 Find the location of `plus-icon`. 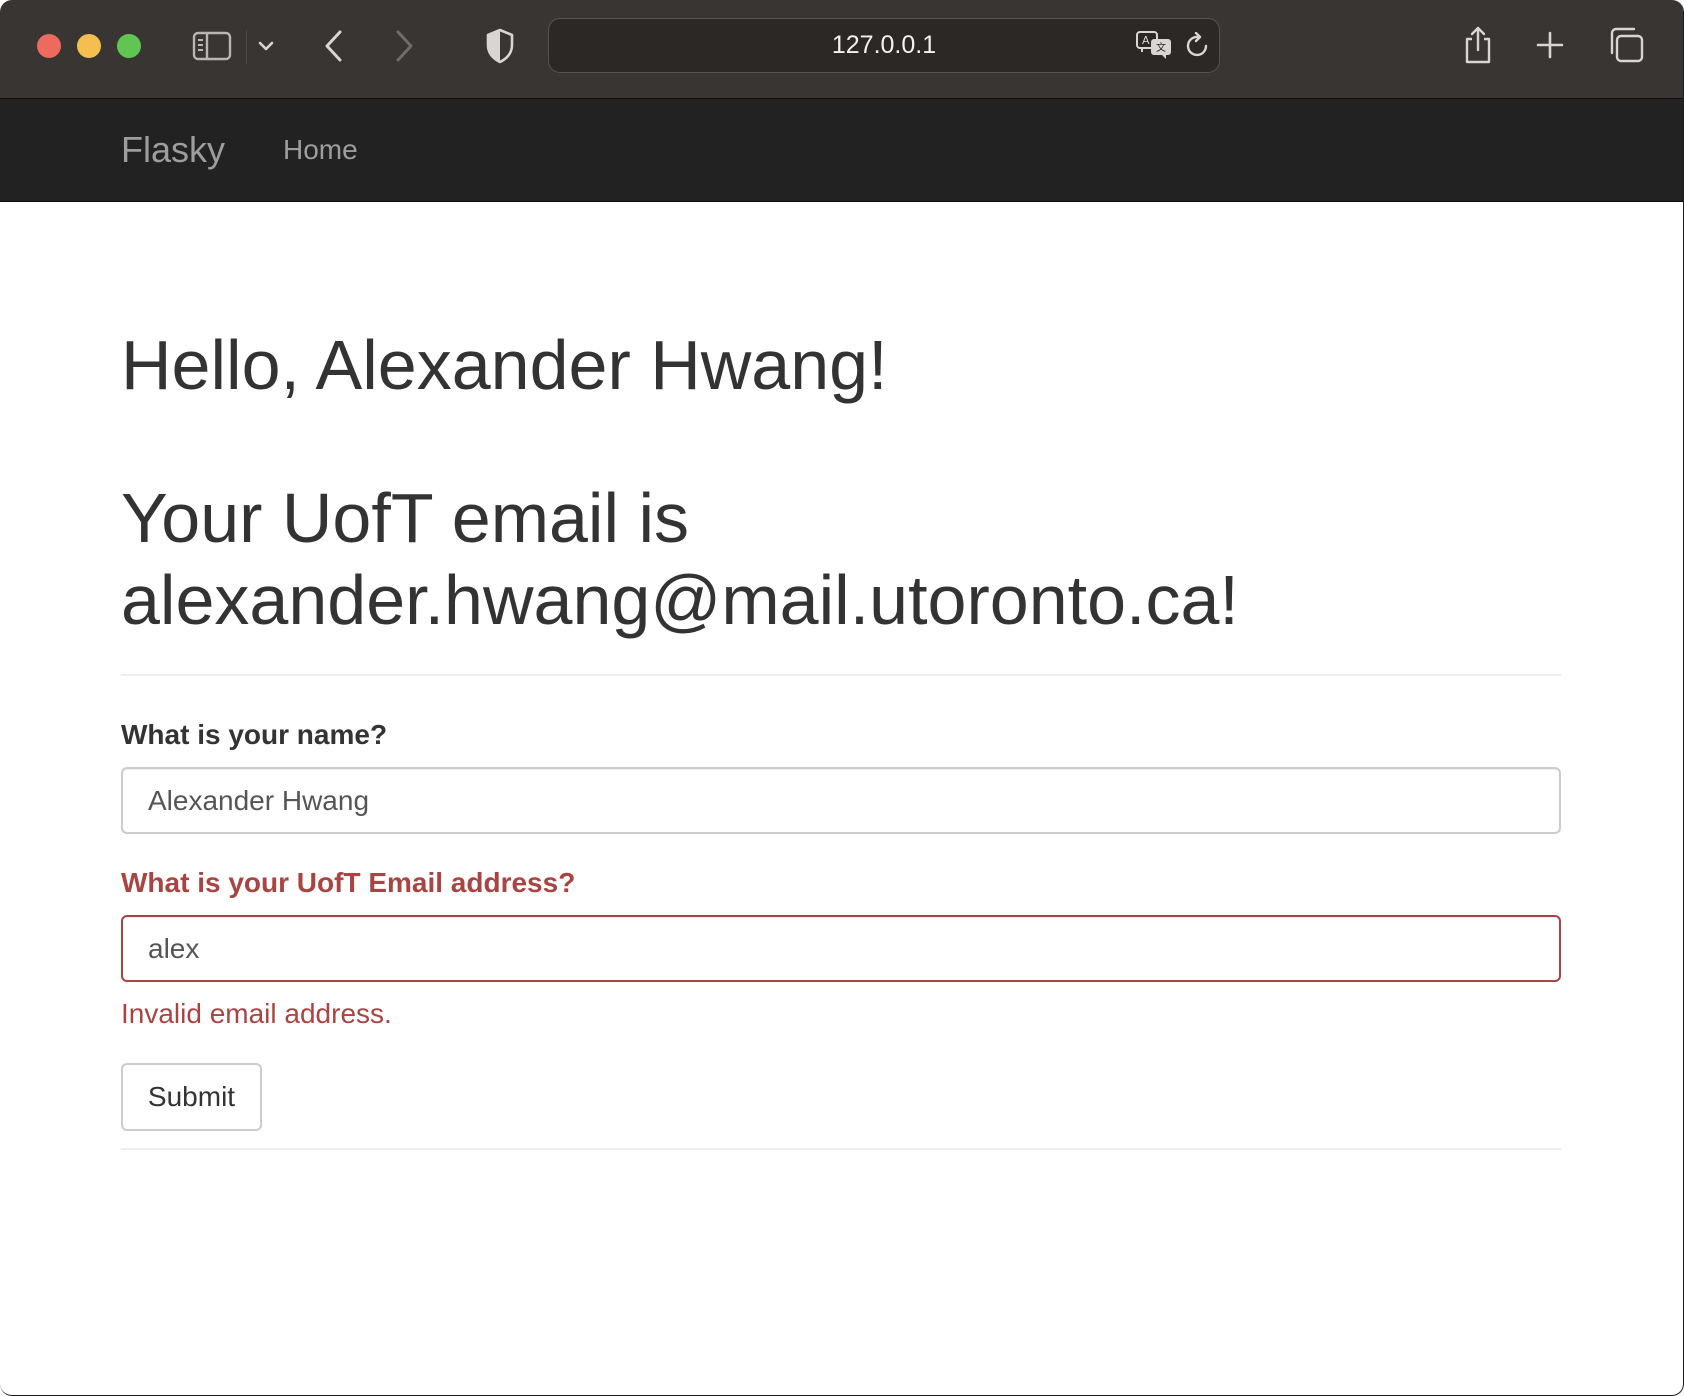

plus-icon is located at coordinates (1550, 45).